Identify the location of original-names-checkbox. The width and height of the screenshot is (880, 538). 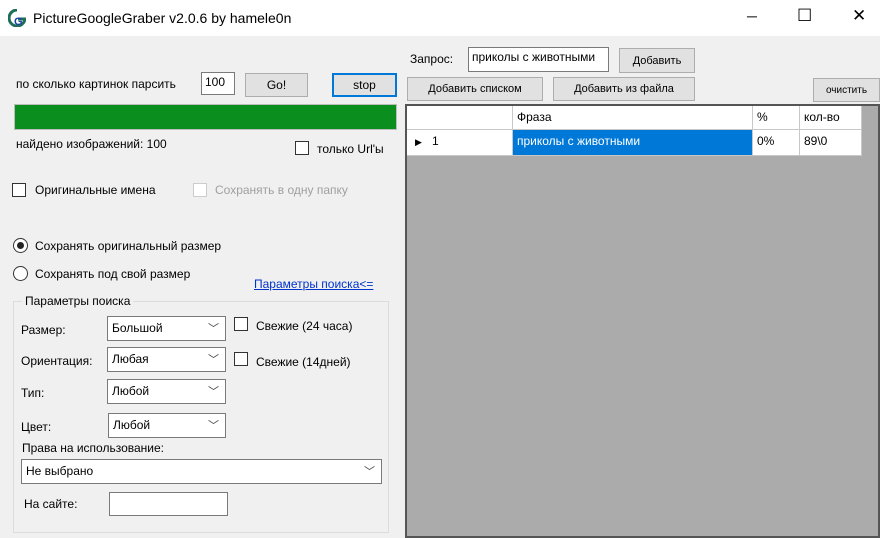
(19, 190).